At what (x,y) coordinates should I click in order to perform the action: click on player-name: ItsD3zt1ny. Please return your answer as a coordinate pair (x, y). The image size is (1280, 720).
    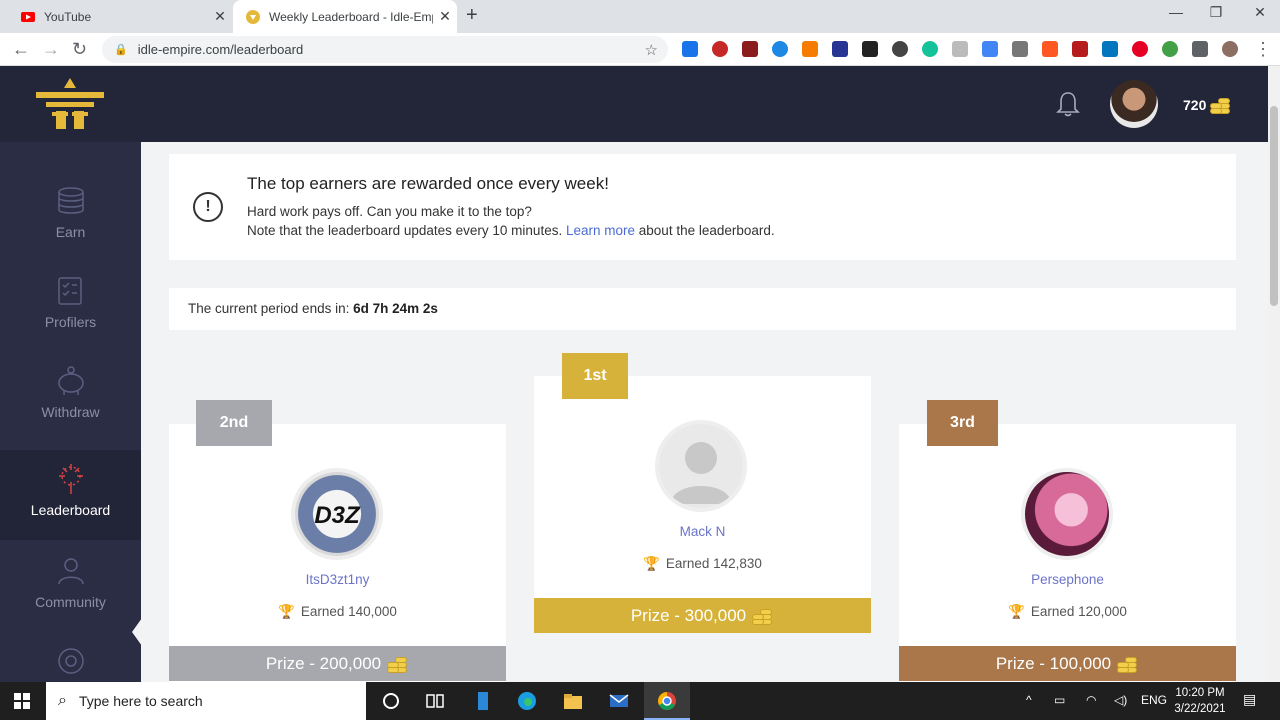
    Looking at the image, I should click on (337, 579).